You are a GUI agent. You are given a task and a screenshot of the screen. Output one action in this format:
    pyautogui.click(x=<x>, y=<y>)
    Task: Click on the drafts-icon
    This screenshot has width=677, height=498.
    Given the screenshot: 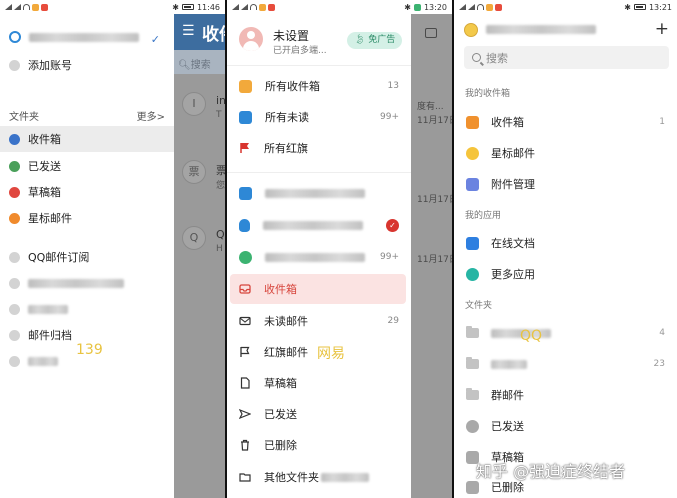 What is the action you would take?
    pyautogui.click(x=14, y=192)
    